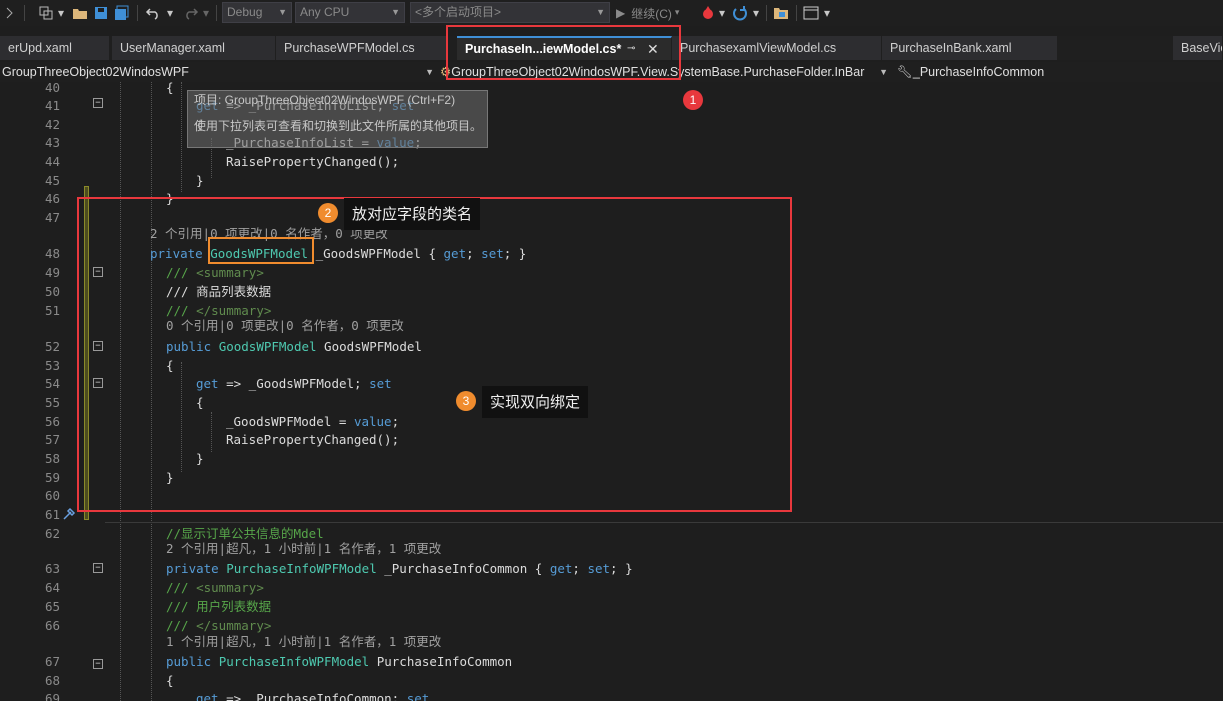 Image resolution: width=1223 pixels, height=701 pixels. Describe the element at coordinates (219, 72) in the screenshot. I see `project-dropdown: GroupThreeObject02WindosWPF ▼` at that location.